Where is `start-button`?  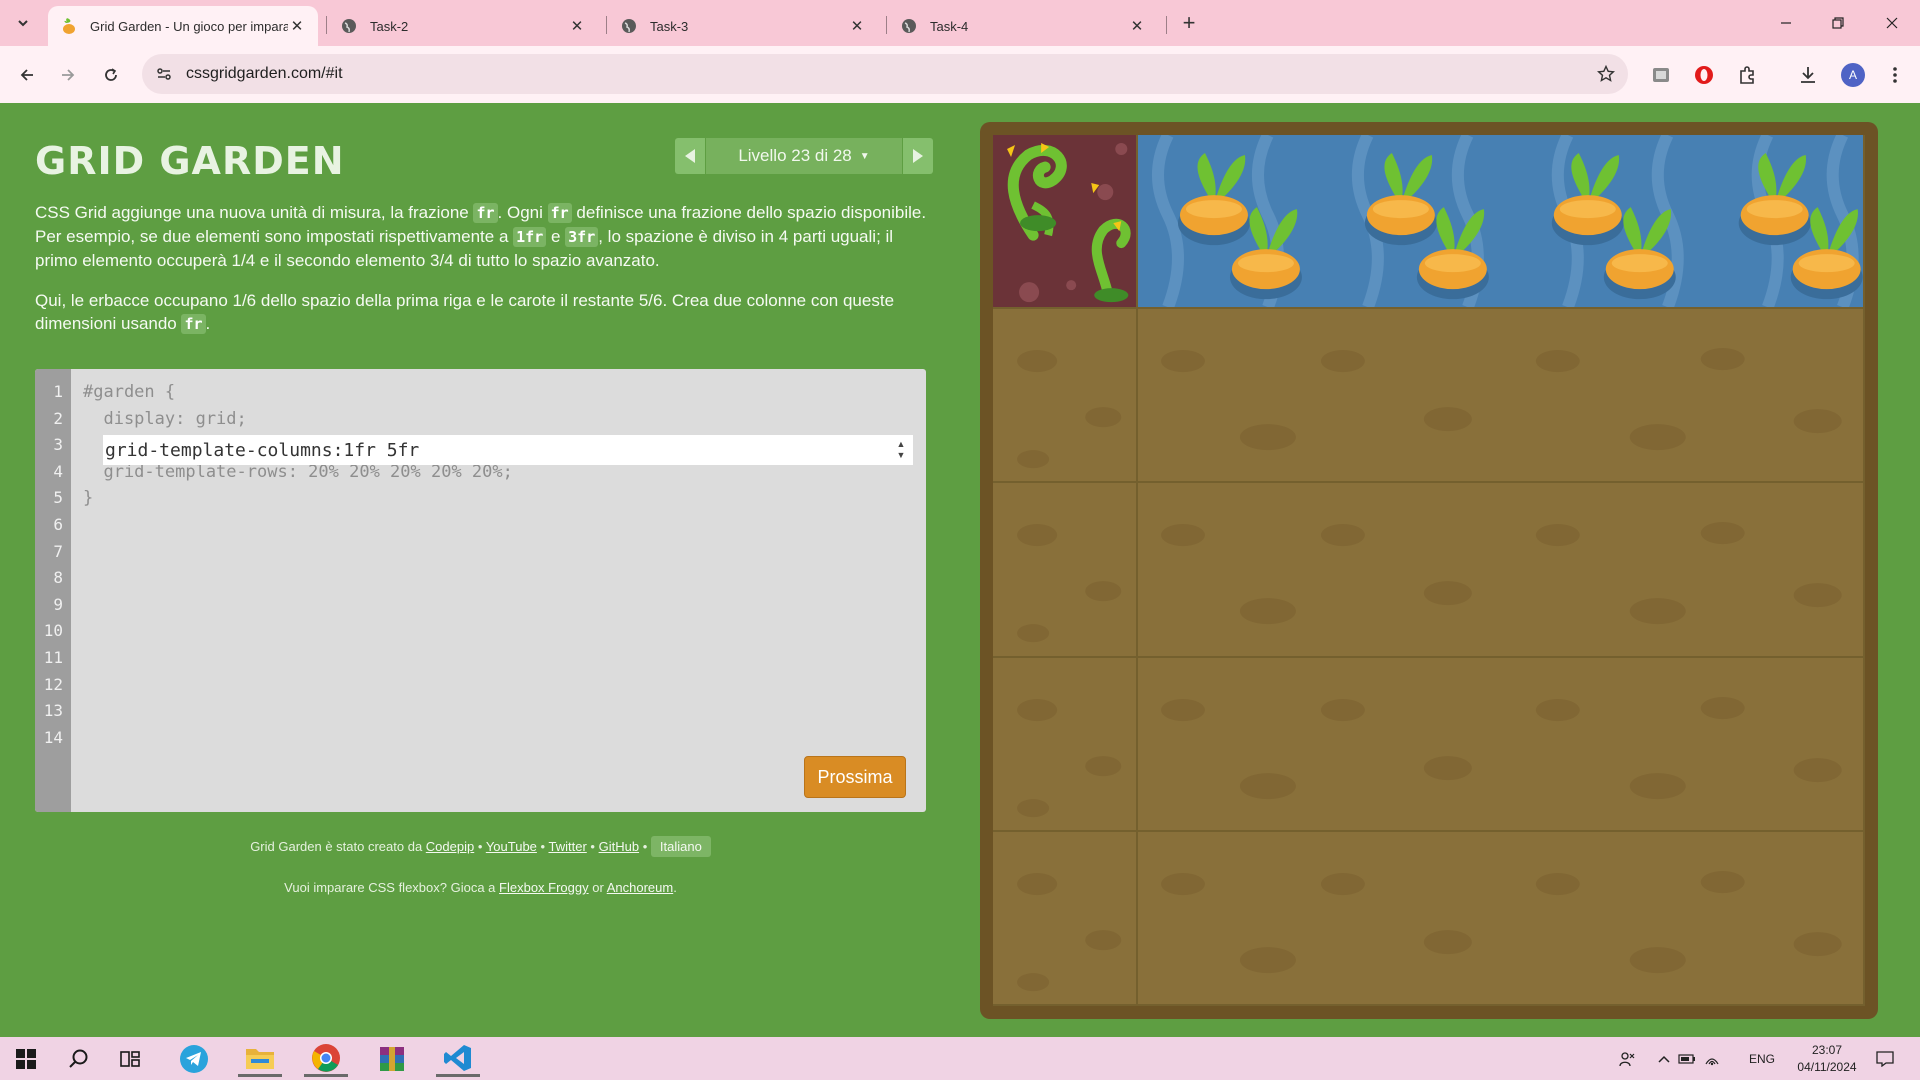 start-button is located at coordinates (26, 1059).